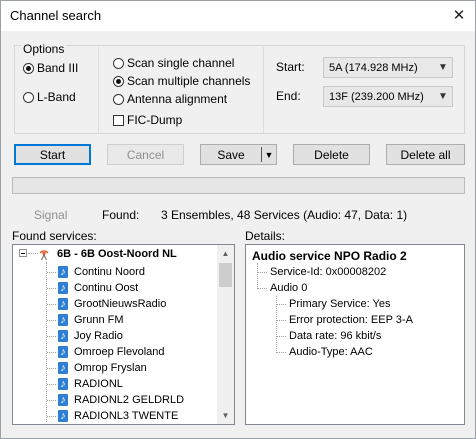 The image size is (476, 439). I want to click on service-label: Omrop Fryslan, so click(110, 368).